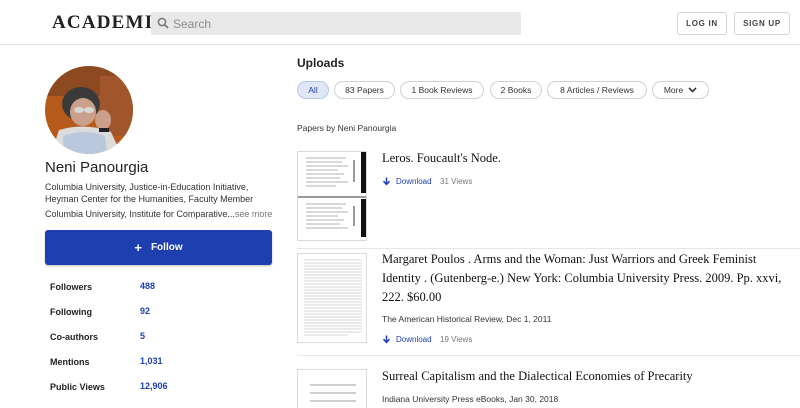  Describe the element at coordinates (321, 63) in the screenshot. I see `uploads-heading: Uploads` at that location.